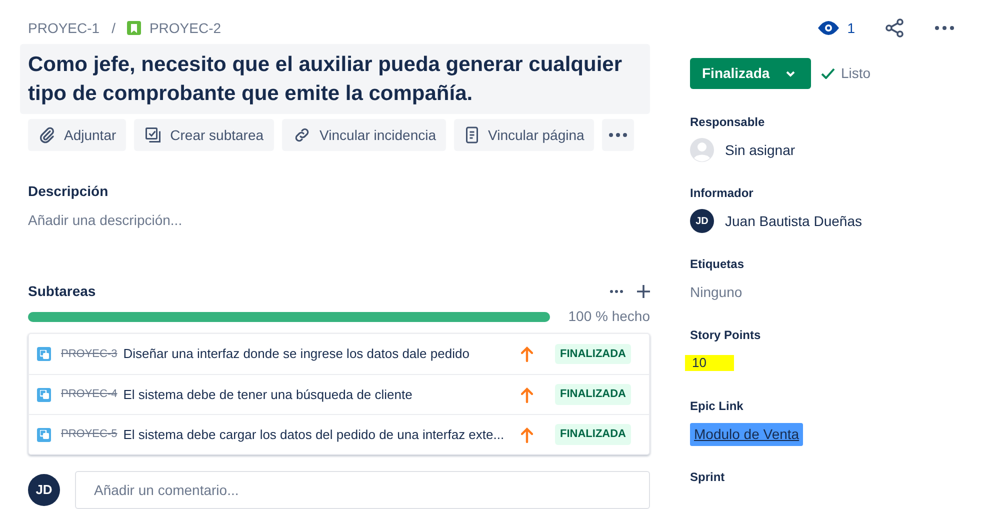 The width and height of the screenshot is (999, 509). What do you see at coordinates (134, 28) in the screenshot?
I see `story-icon` at bounding box center [134, 28].